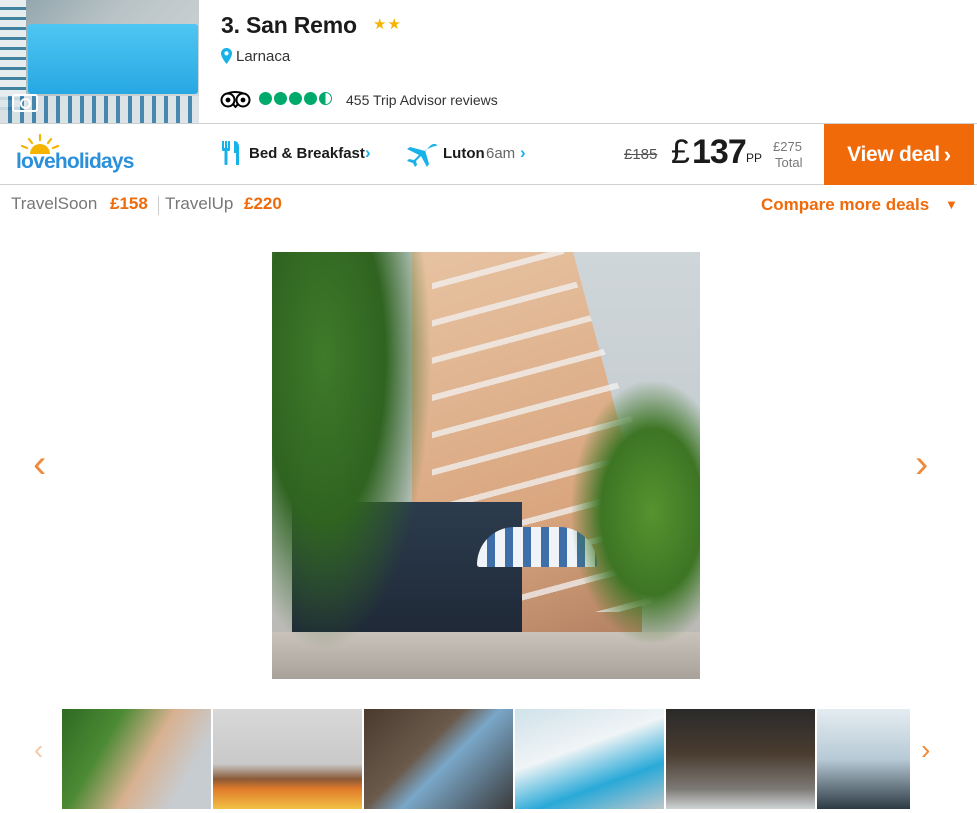 The image size is (977, 813). What do you see at coordinates (129, 204) in the screenshot?
I see `travelsoon-price: £158` at bounding box center [129, 204].